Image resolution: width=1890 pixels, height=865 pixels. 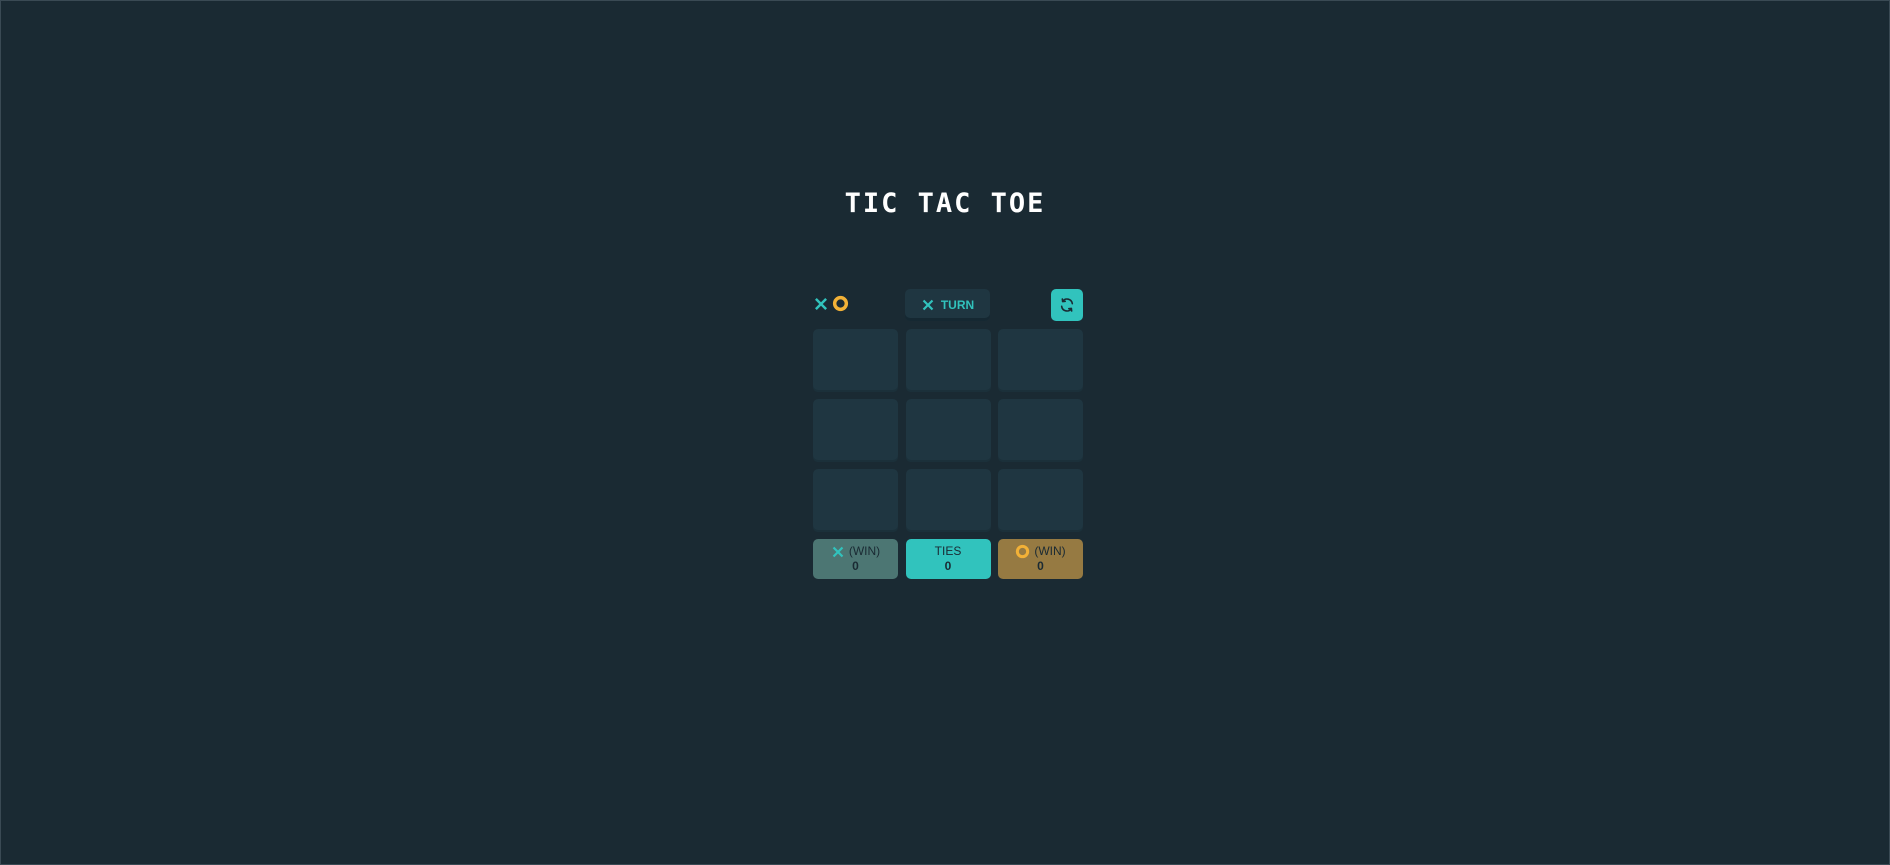 What do you see at coordinates (1040, 566) in the screenshot?
I see `score-o-value: 0` at bounding box center [1040, 566].